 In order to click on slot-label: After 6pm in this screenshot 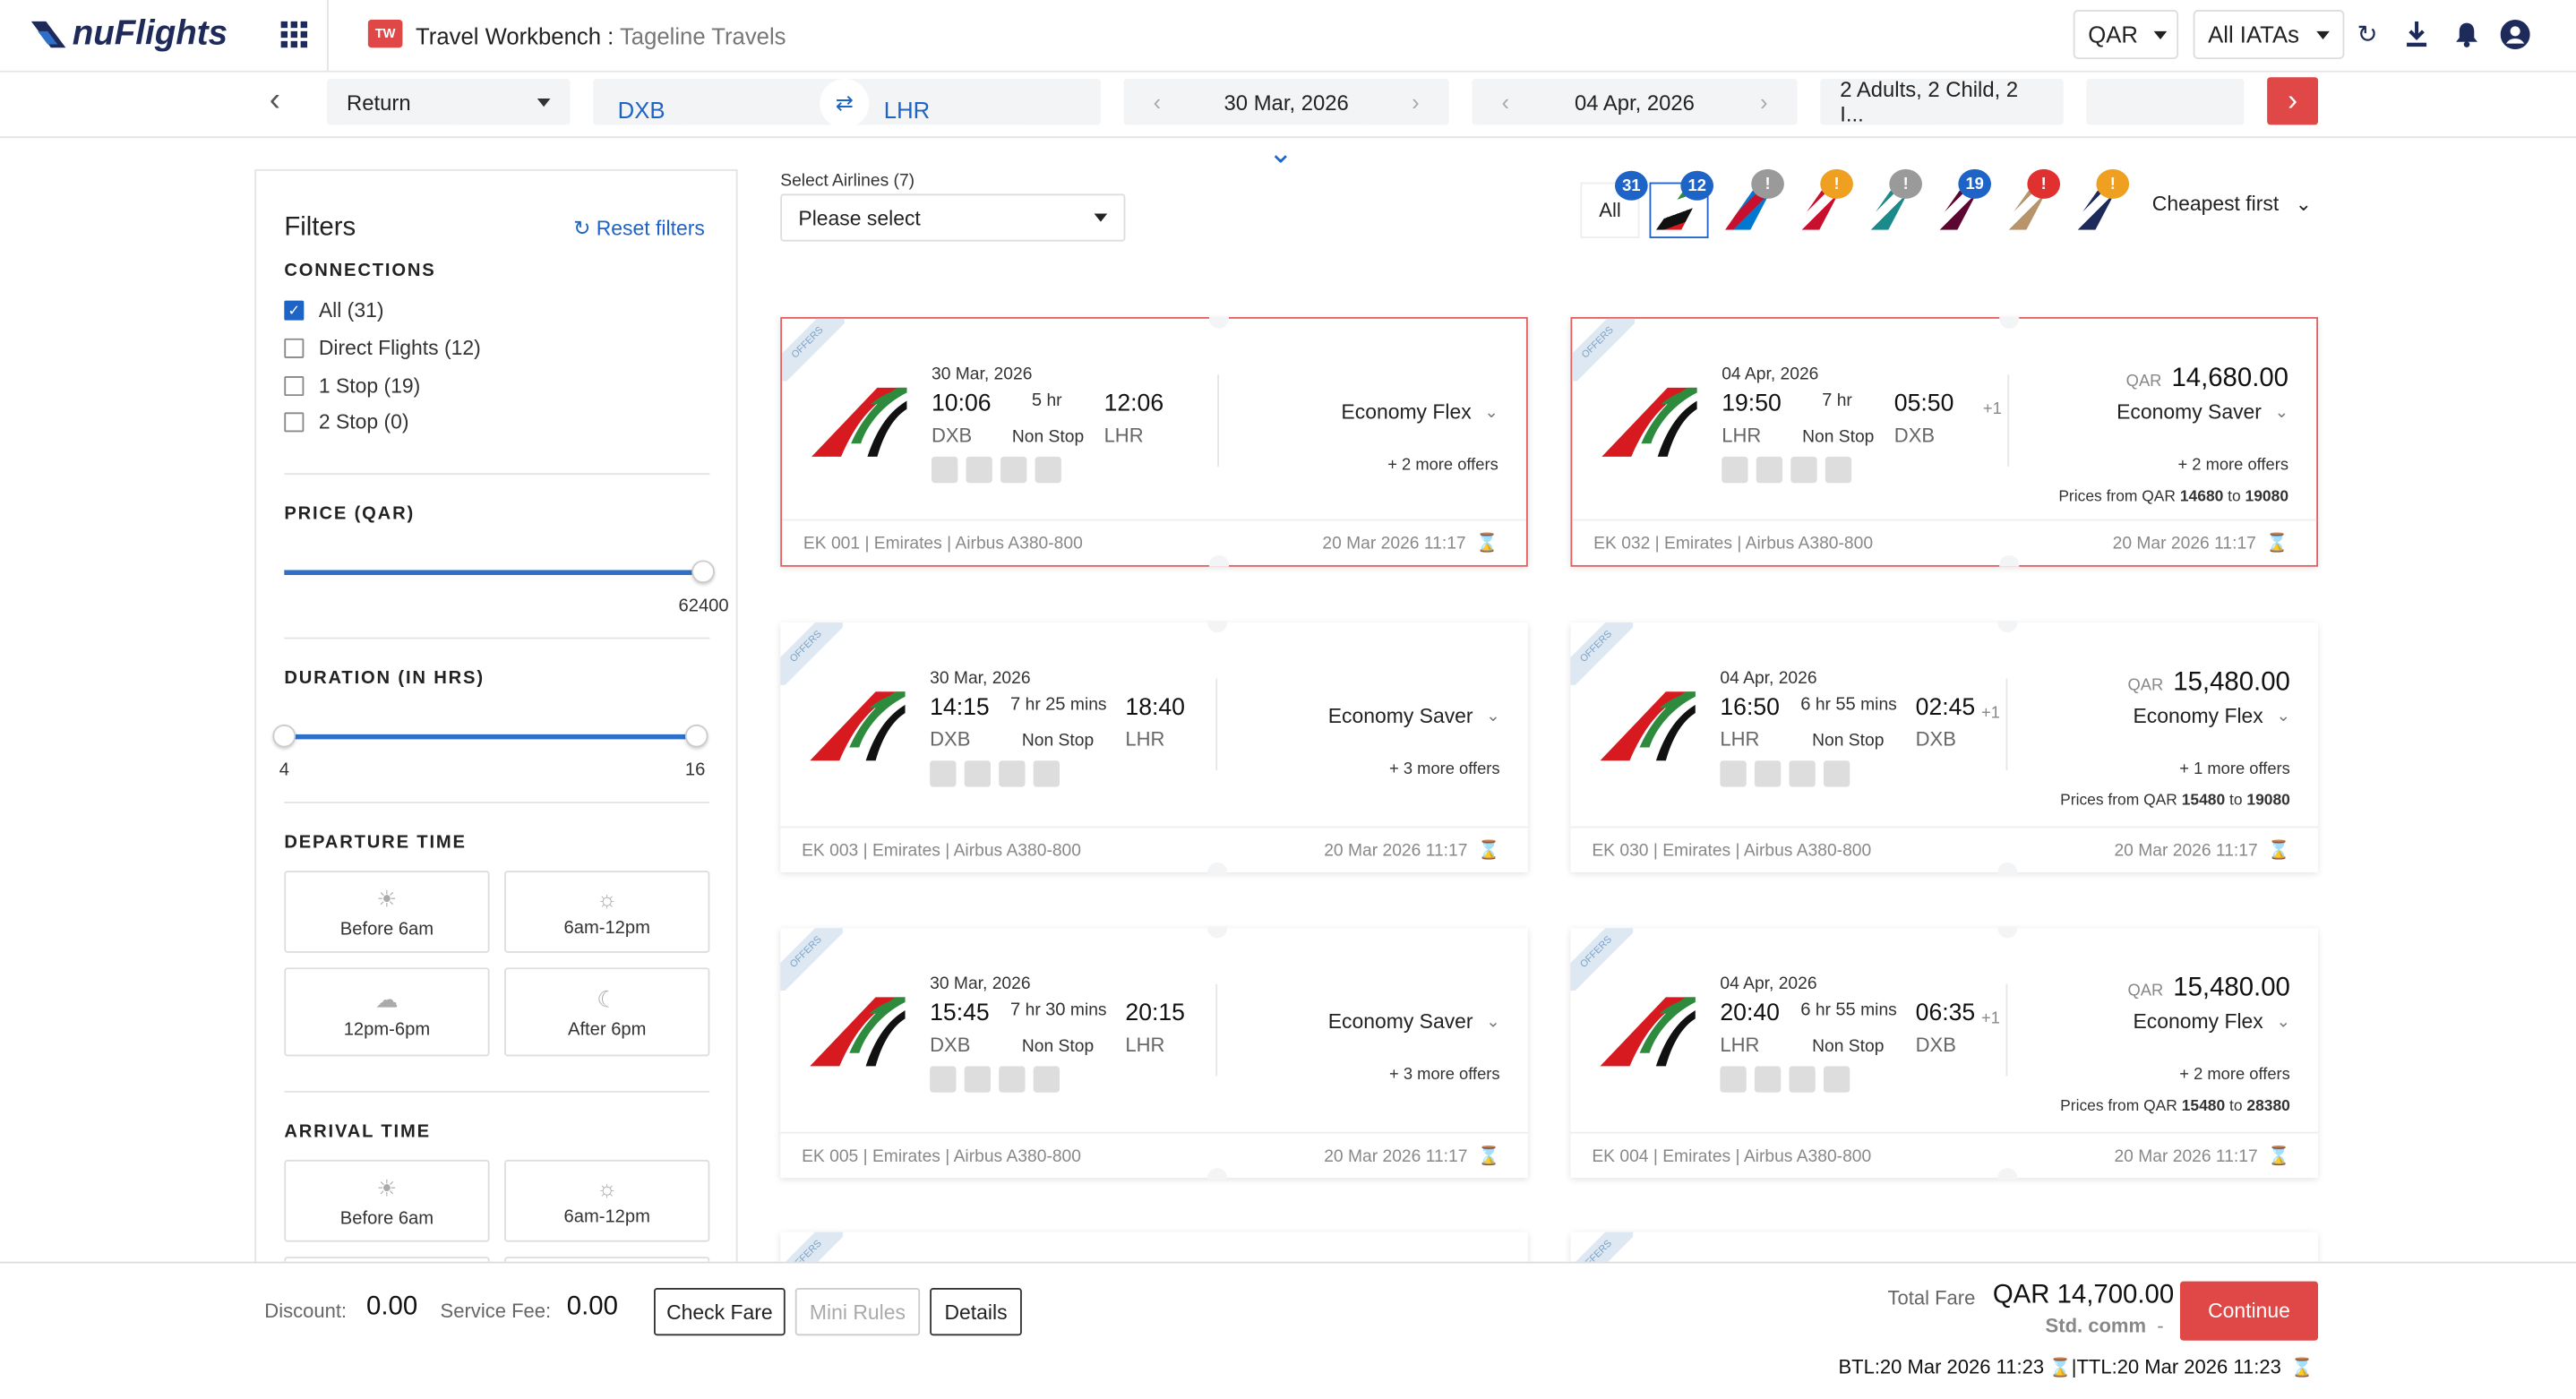, I will do `click(607, 1029)`.